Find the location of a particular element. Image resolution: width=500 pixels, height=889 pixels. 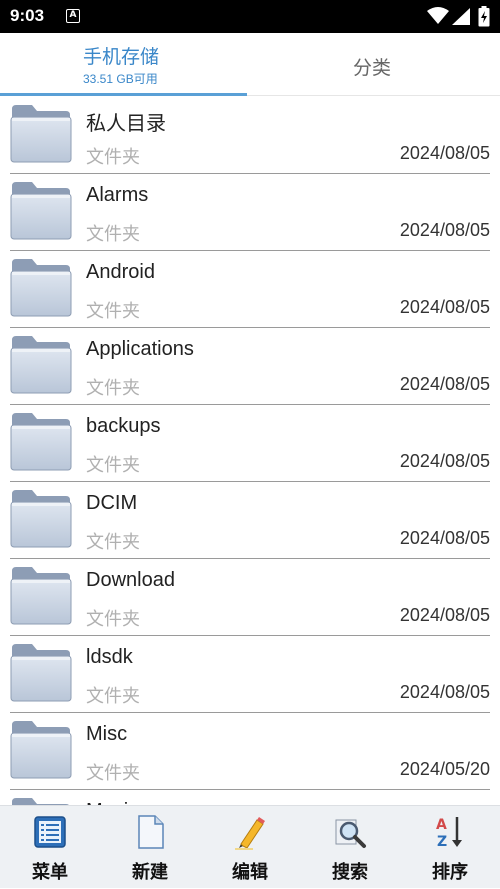

active-tab-indicator is located at coordinates (123, 94).